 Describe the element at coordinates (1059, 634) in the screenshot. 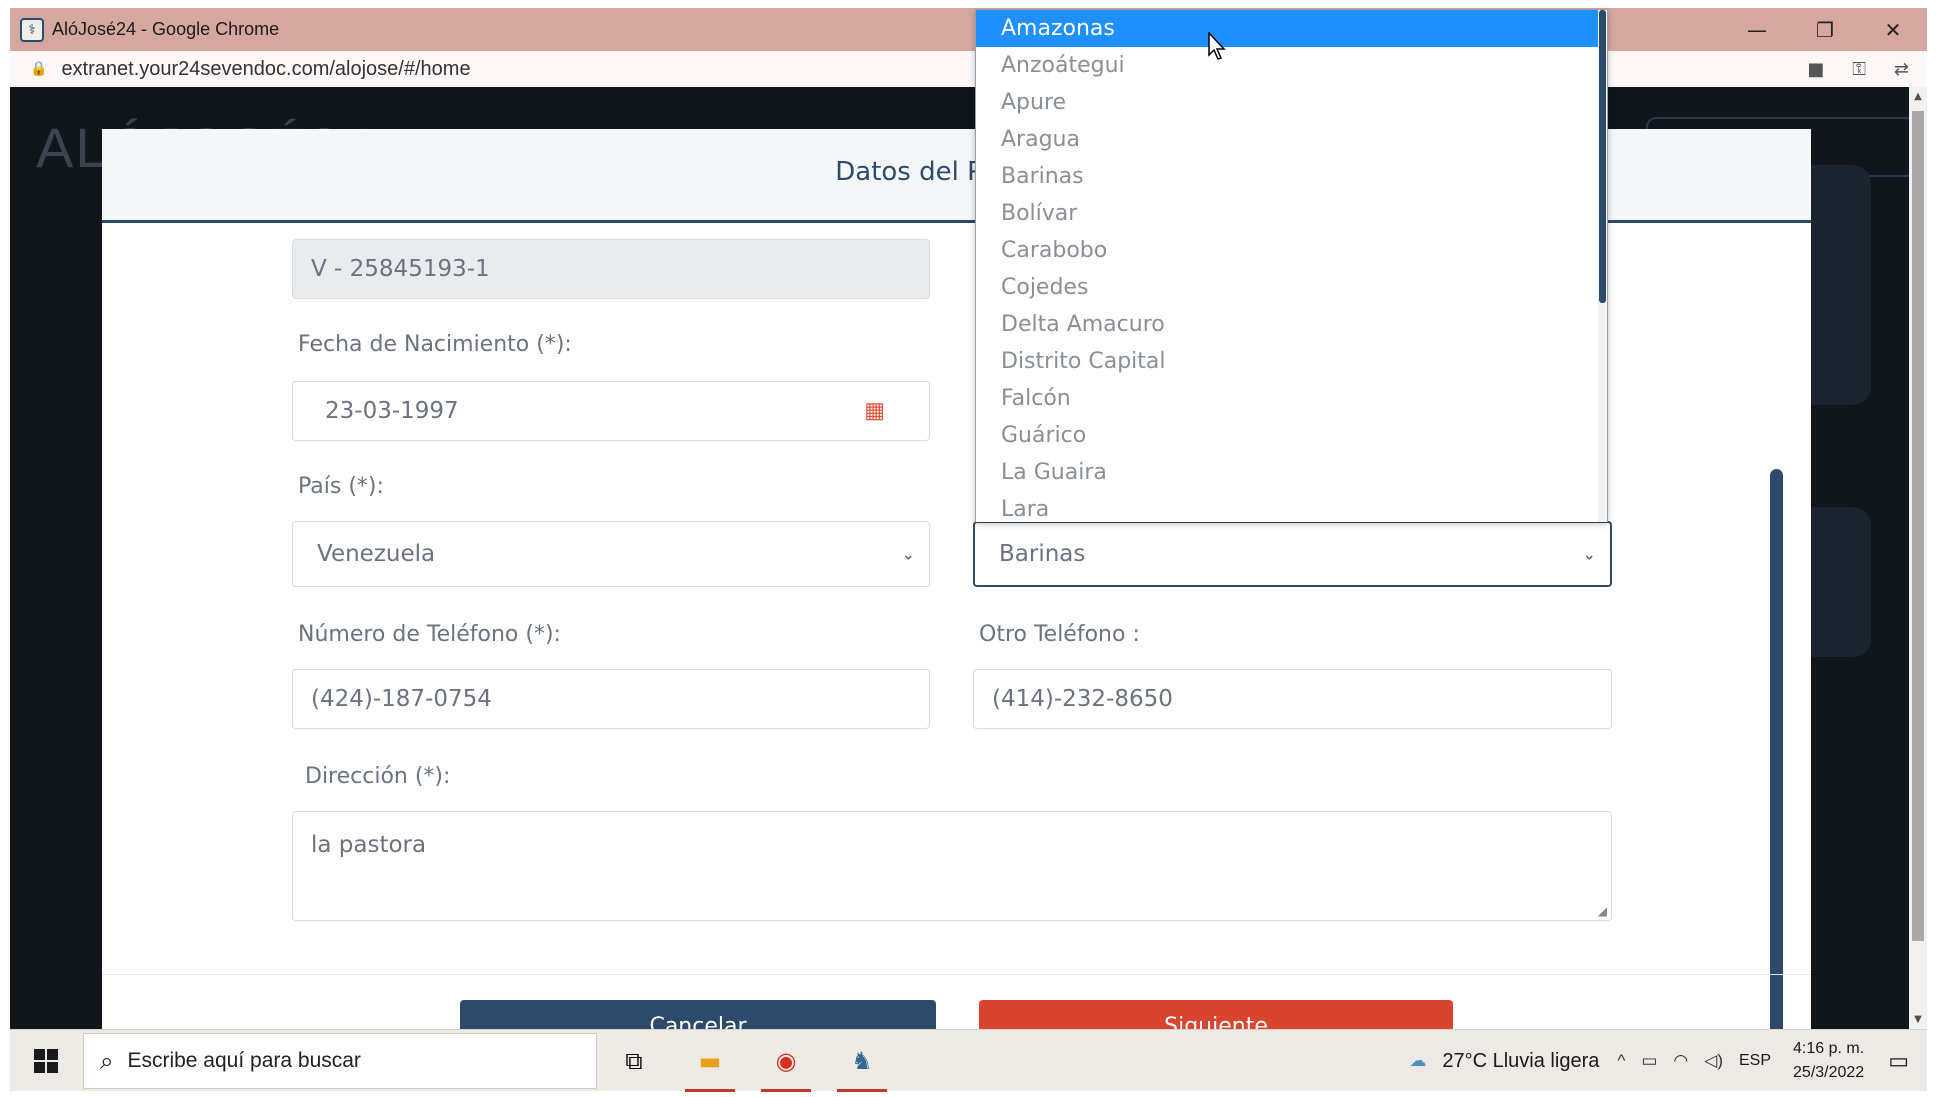

I see `otro-telefono-label: Otro Teléfono :` at that location.